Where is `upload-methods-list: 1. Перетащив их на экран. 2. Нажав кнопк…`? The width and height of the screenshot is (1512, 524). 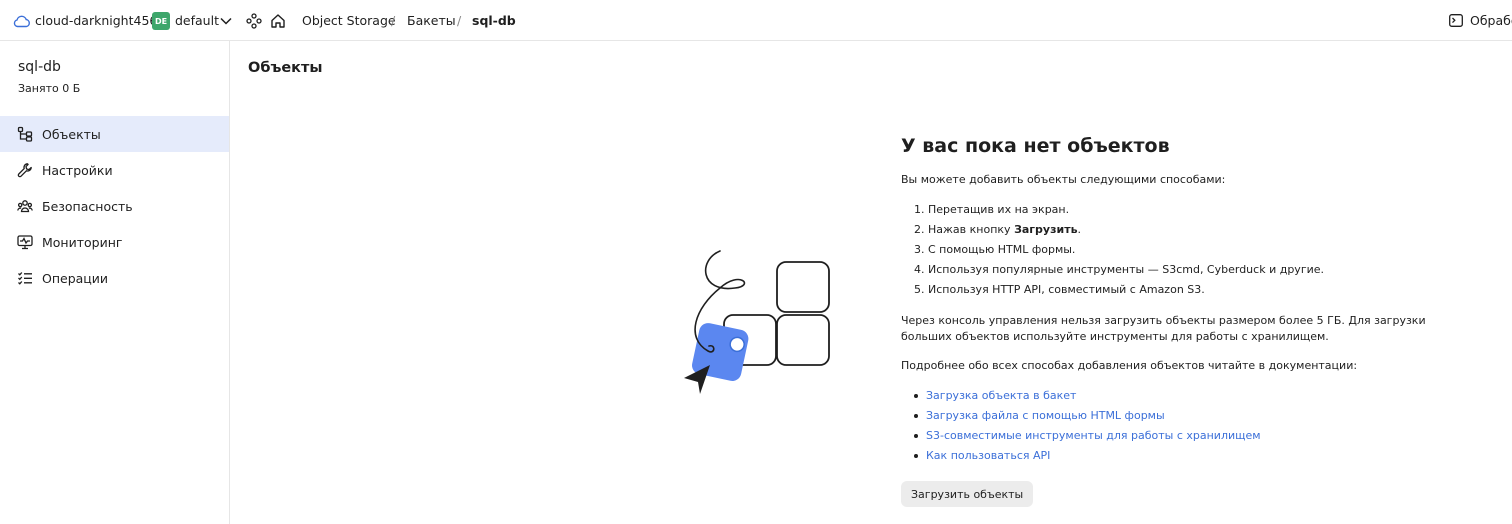 upload-methods-list: 1. Перетащив их на экран. 2. Нажав кнопк… is located at coordinates (1119, 253).